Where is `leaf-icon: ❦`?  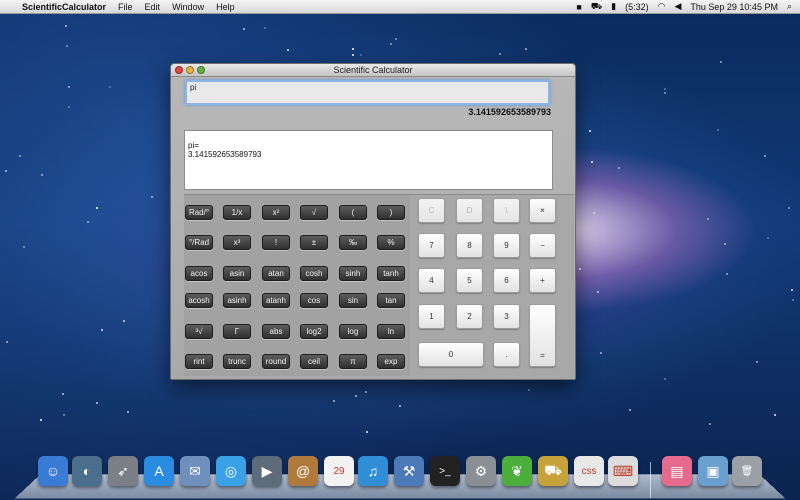
leaf-icon: ❦ is located at coordinates (517, 471).